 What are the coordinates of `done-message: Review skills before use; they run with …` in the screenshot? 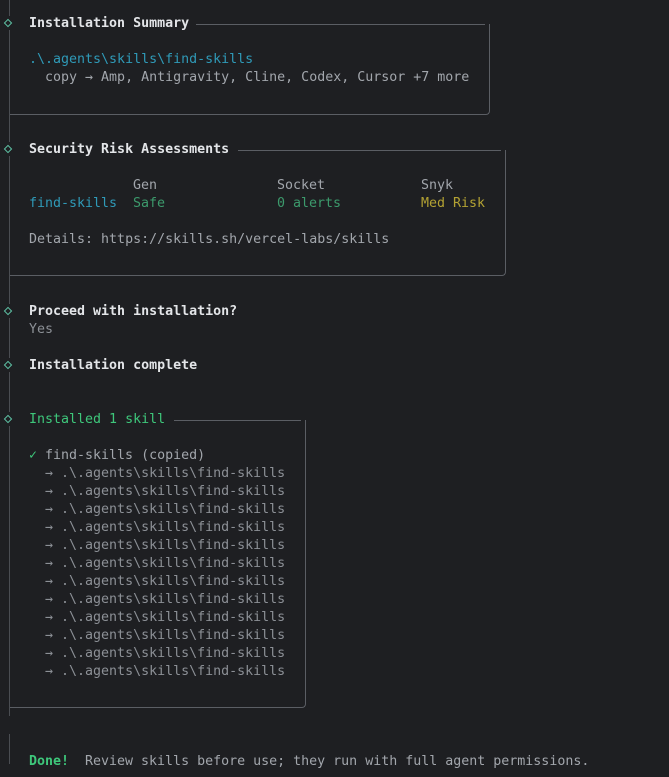 It's located at (337, 761).